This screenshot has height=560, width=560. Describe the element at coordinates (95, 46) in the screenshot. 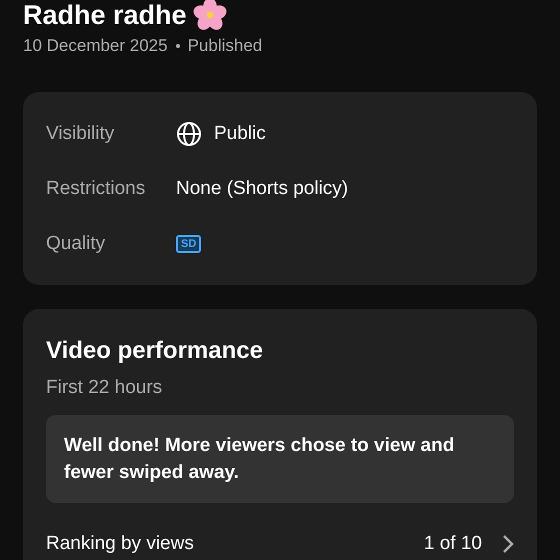

I see `publish-date: 10 December 2025` at that location.